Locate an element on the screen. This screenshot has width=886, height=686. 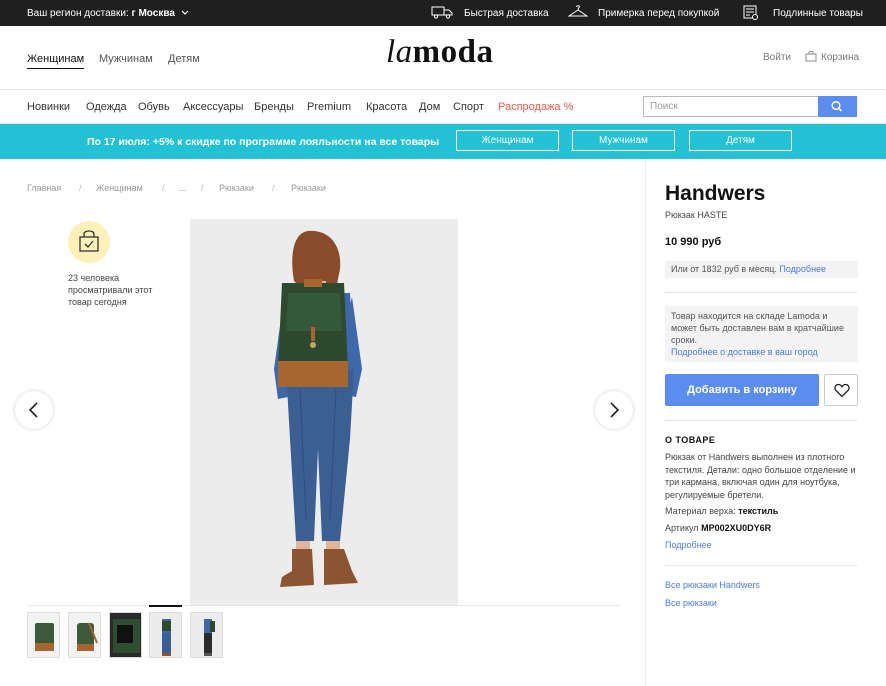
viewed-badge is located at coordinates (89, 242).